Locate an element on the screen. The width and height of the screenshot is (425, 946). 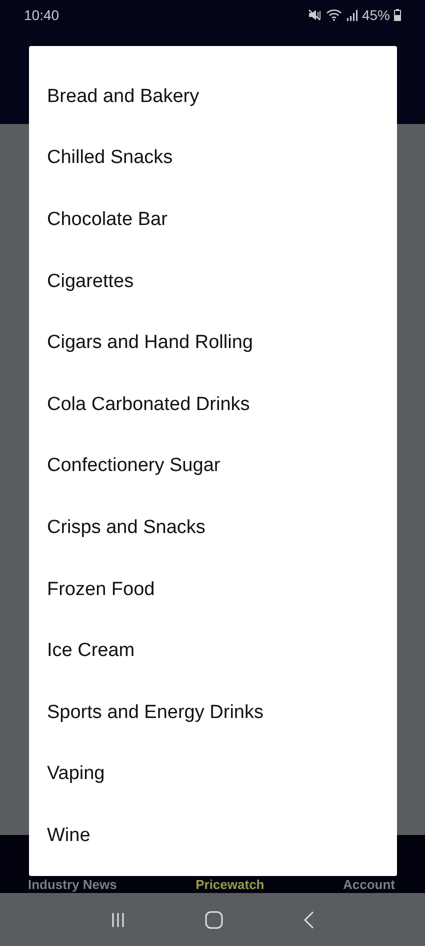
battery-icon is located at coordinates (397, 15).